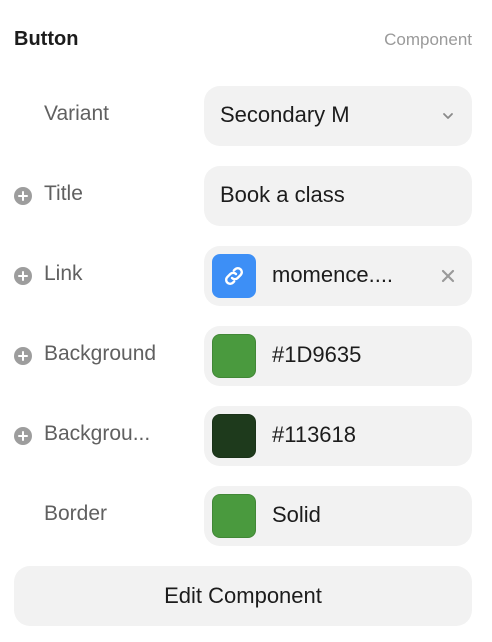 This screenshot has height=642, width=492. Describe the element at coordinates (317, 354) in the screenshot. I see `background-color-value: #1D9635` at that location.